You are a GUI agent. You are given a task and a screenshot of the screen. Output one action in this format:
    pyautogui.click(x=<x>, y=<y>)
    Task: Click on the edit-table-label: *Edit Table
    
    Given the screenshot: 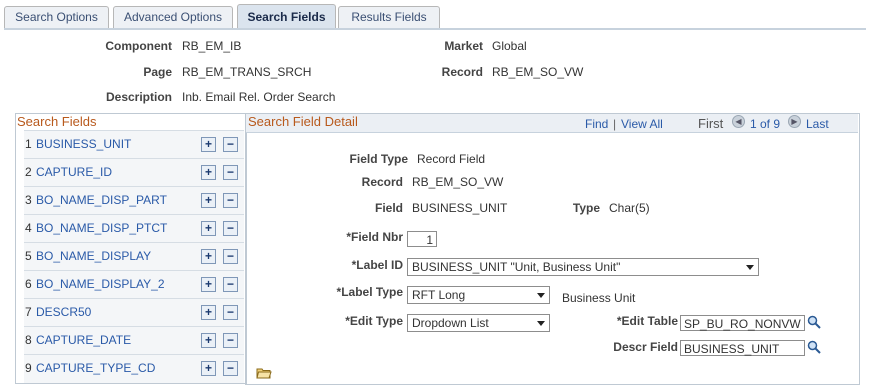 What is the action you would take?
    pyautogui.click(x=647, y=321)
    